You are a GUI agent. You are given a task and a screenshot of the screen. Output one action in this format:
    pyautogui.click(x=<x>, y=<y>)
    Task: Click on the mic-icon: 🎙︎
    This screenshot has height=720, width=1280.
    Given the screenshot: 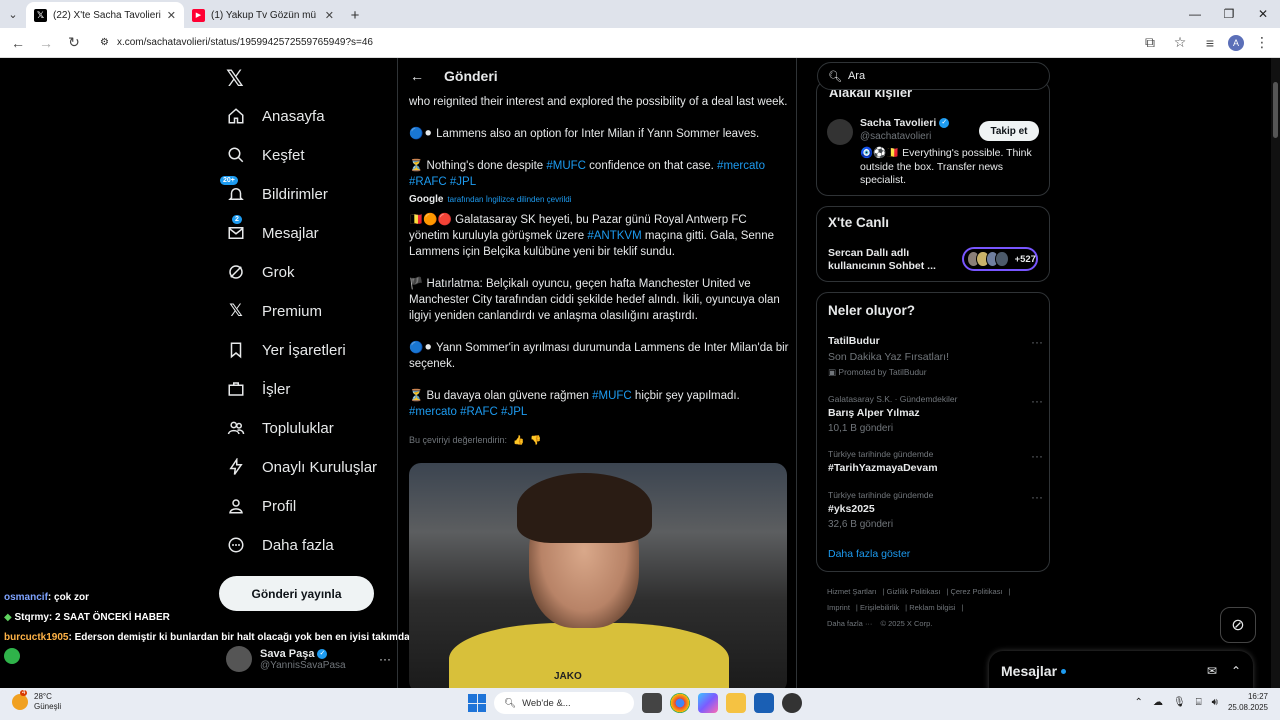 What is the action you would take?
    pyautogui.click(x=1179, y=702)
    